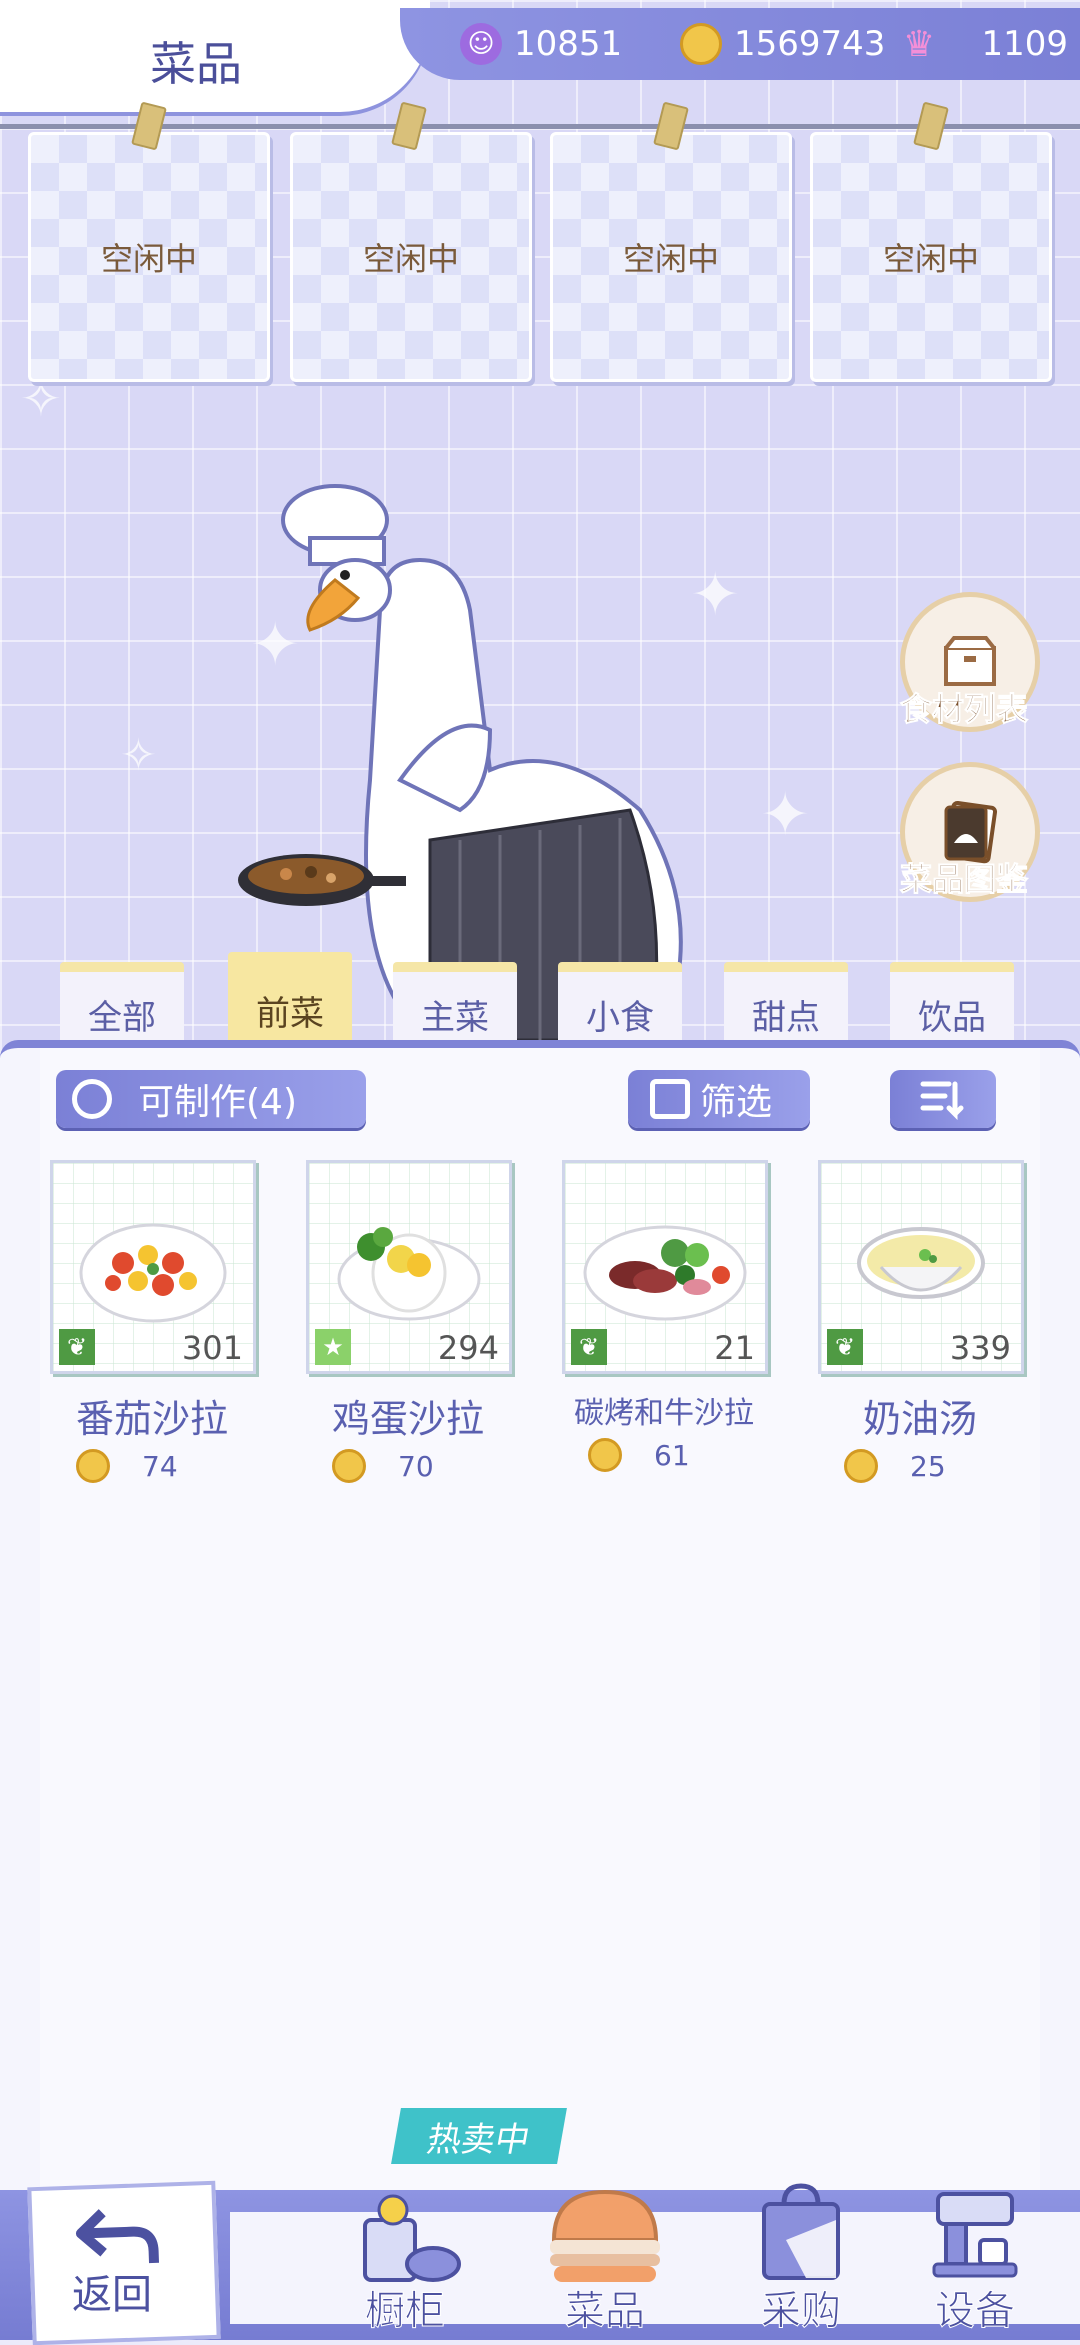 Image resolution: width=1080 pixels, height=2345 pixels. What do you see at coordinates (112, 2295) in the screenshot?
I see `back-label: 返回` at bounding box center [112, 2295].